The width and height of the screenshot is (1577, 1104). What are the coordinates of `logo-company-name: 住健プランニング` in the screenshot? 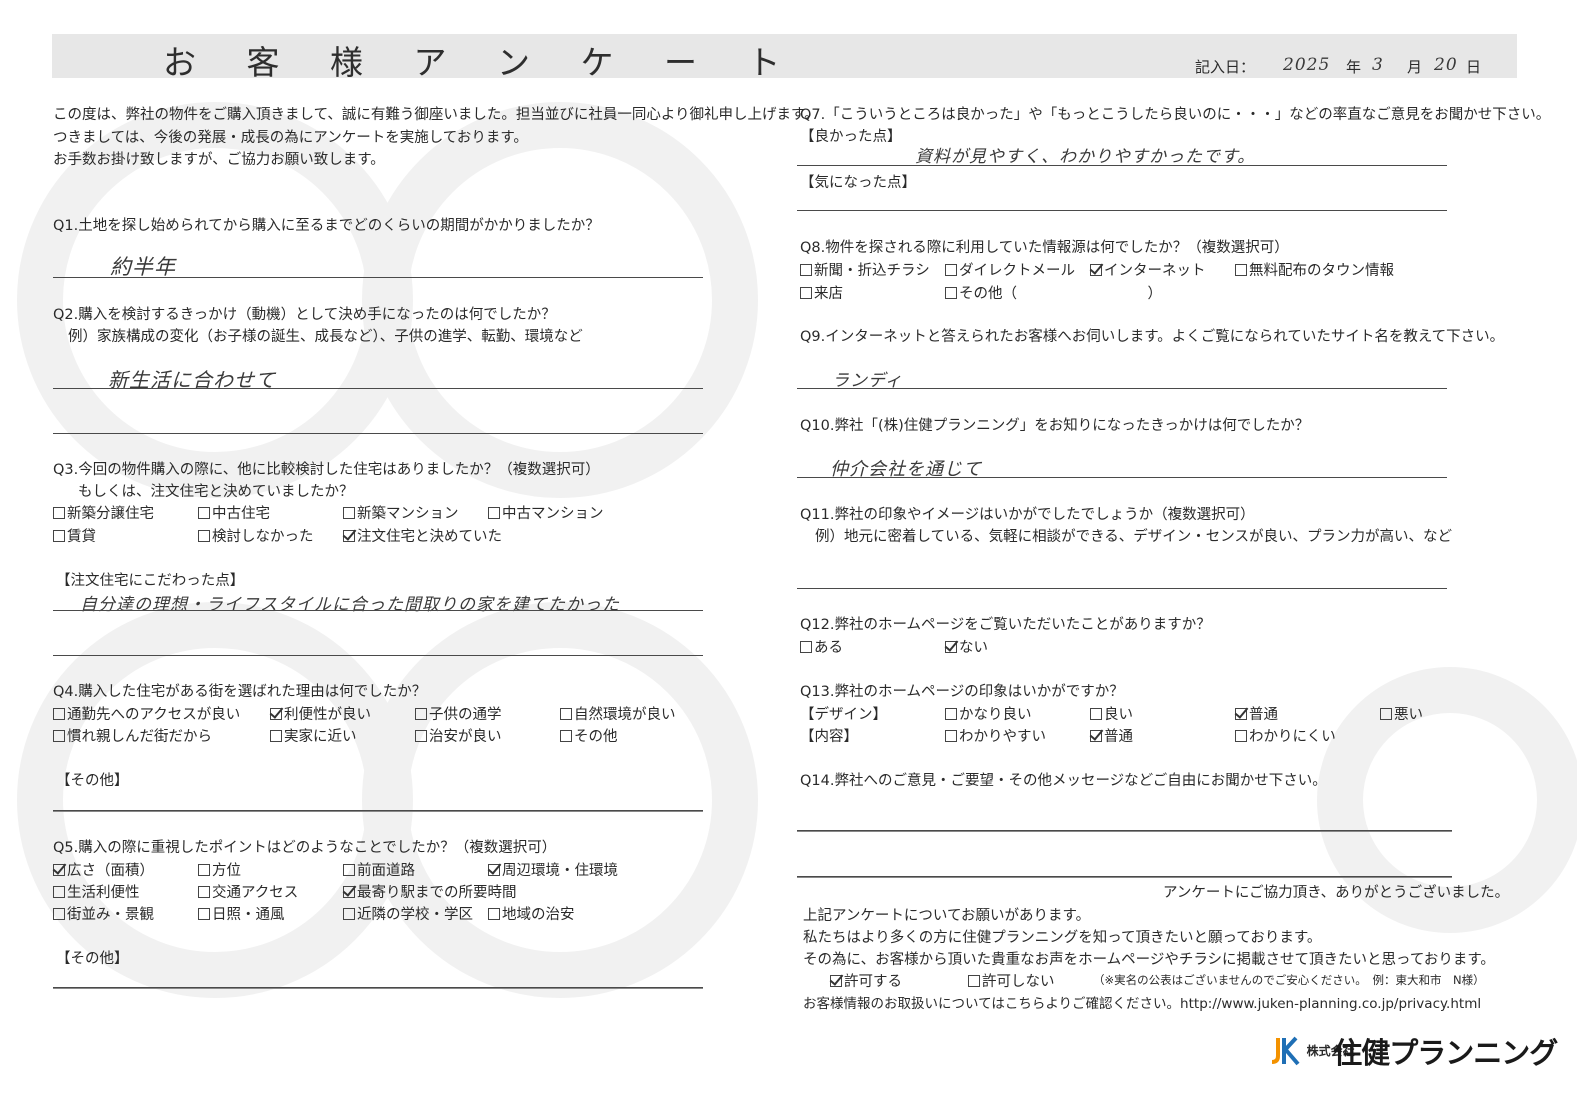 It's located at (1445, 1053).